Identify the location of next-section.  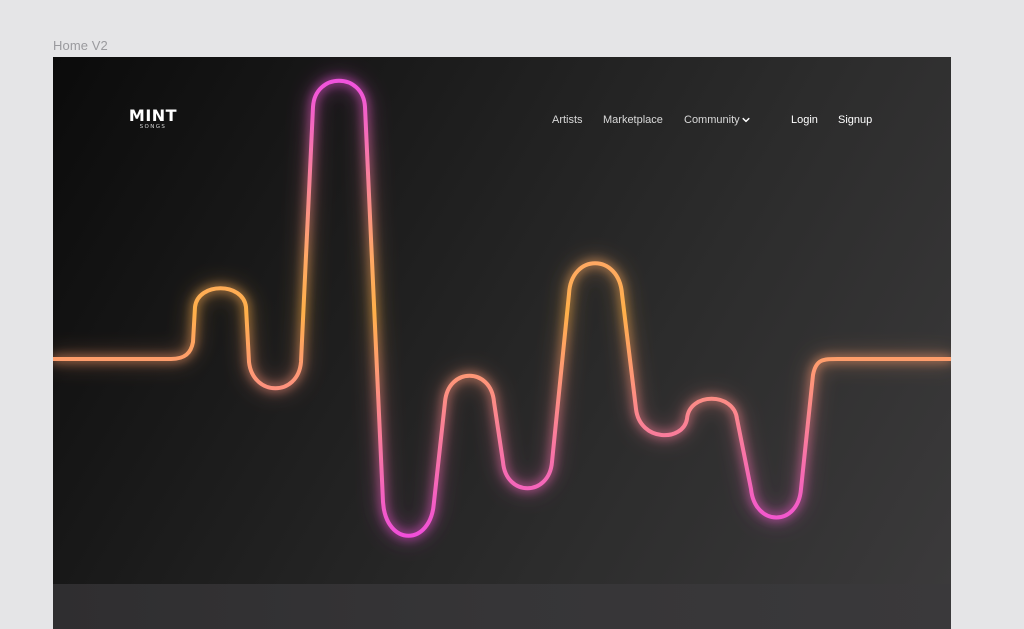
(502, 606).